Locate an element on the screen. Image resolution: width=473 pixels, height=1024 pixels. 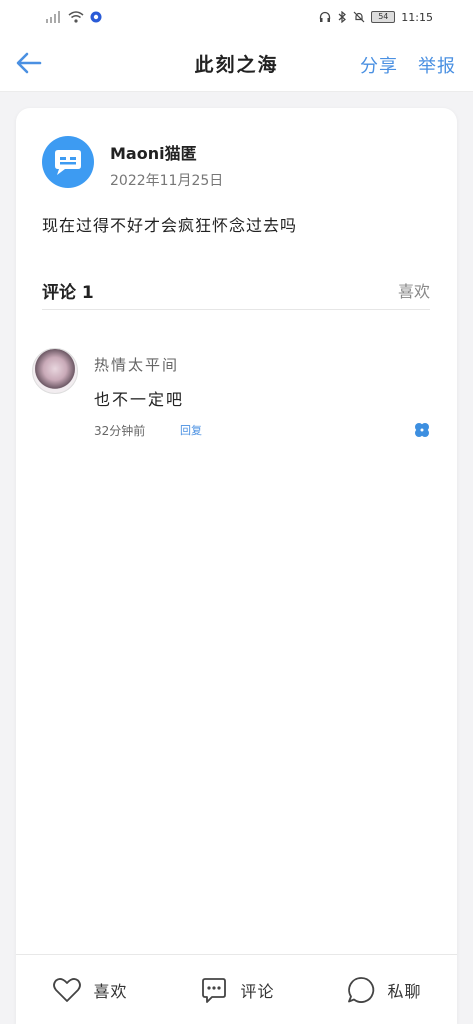
status-left is located at coordinates (74, 17).